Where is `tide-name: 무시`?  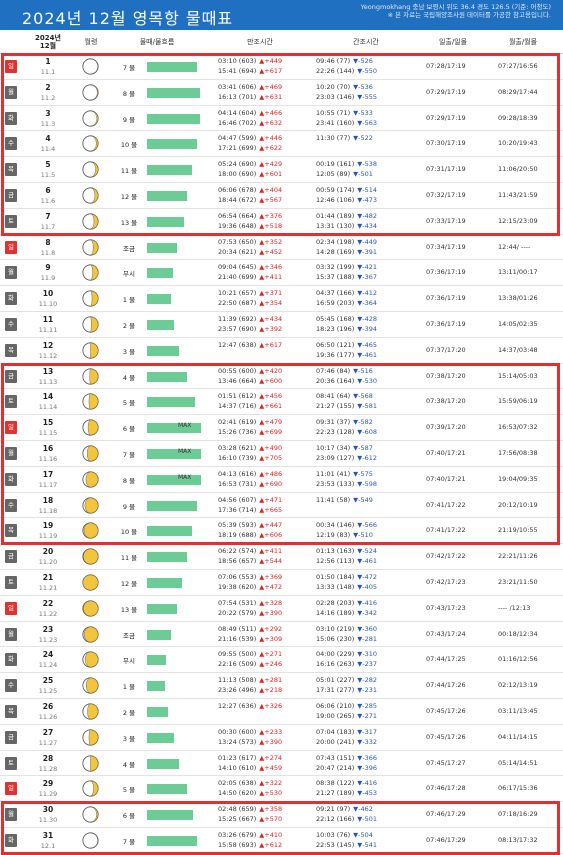 tide-name: 무시 is located at coordinates (129, 274).